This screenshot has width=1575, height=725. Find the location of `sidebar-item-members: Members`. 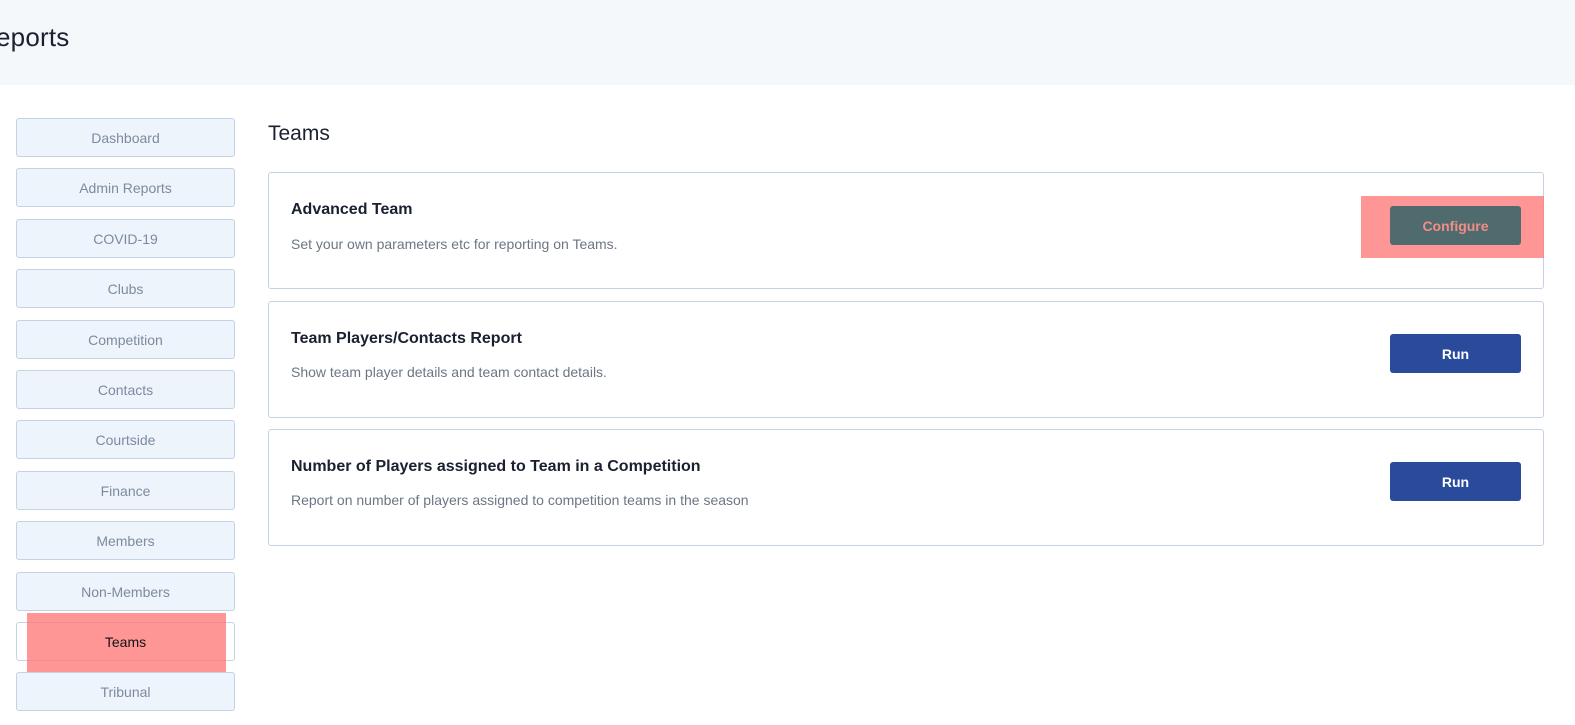

sidebar-item-members: Members is located at coordinates (125, 540).